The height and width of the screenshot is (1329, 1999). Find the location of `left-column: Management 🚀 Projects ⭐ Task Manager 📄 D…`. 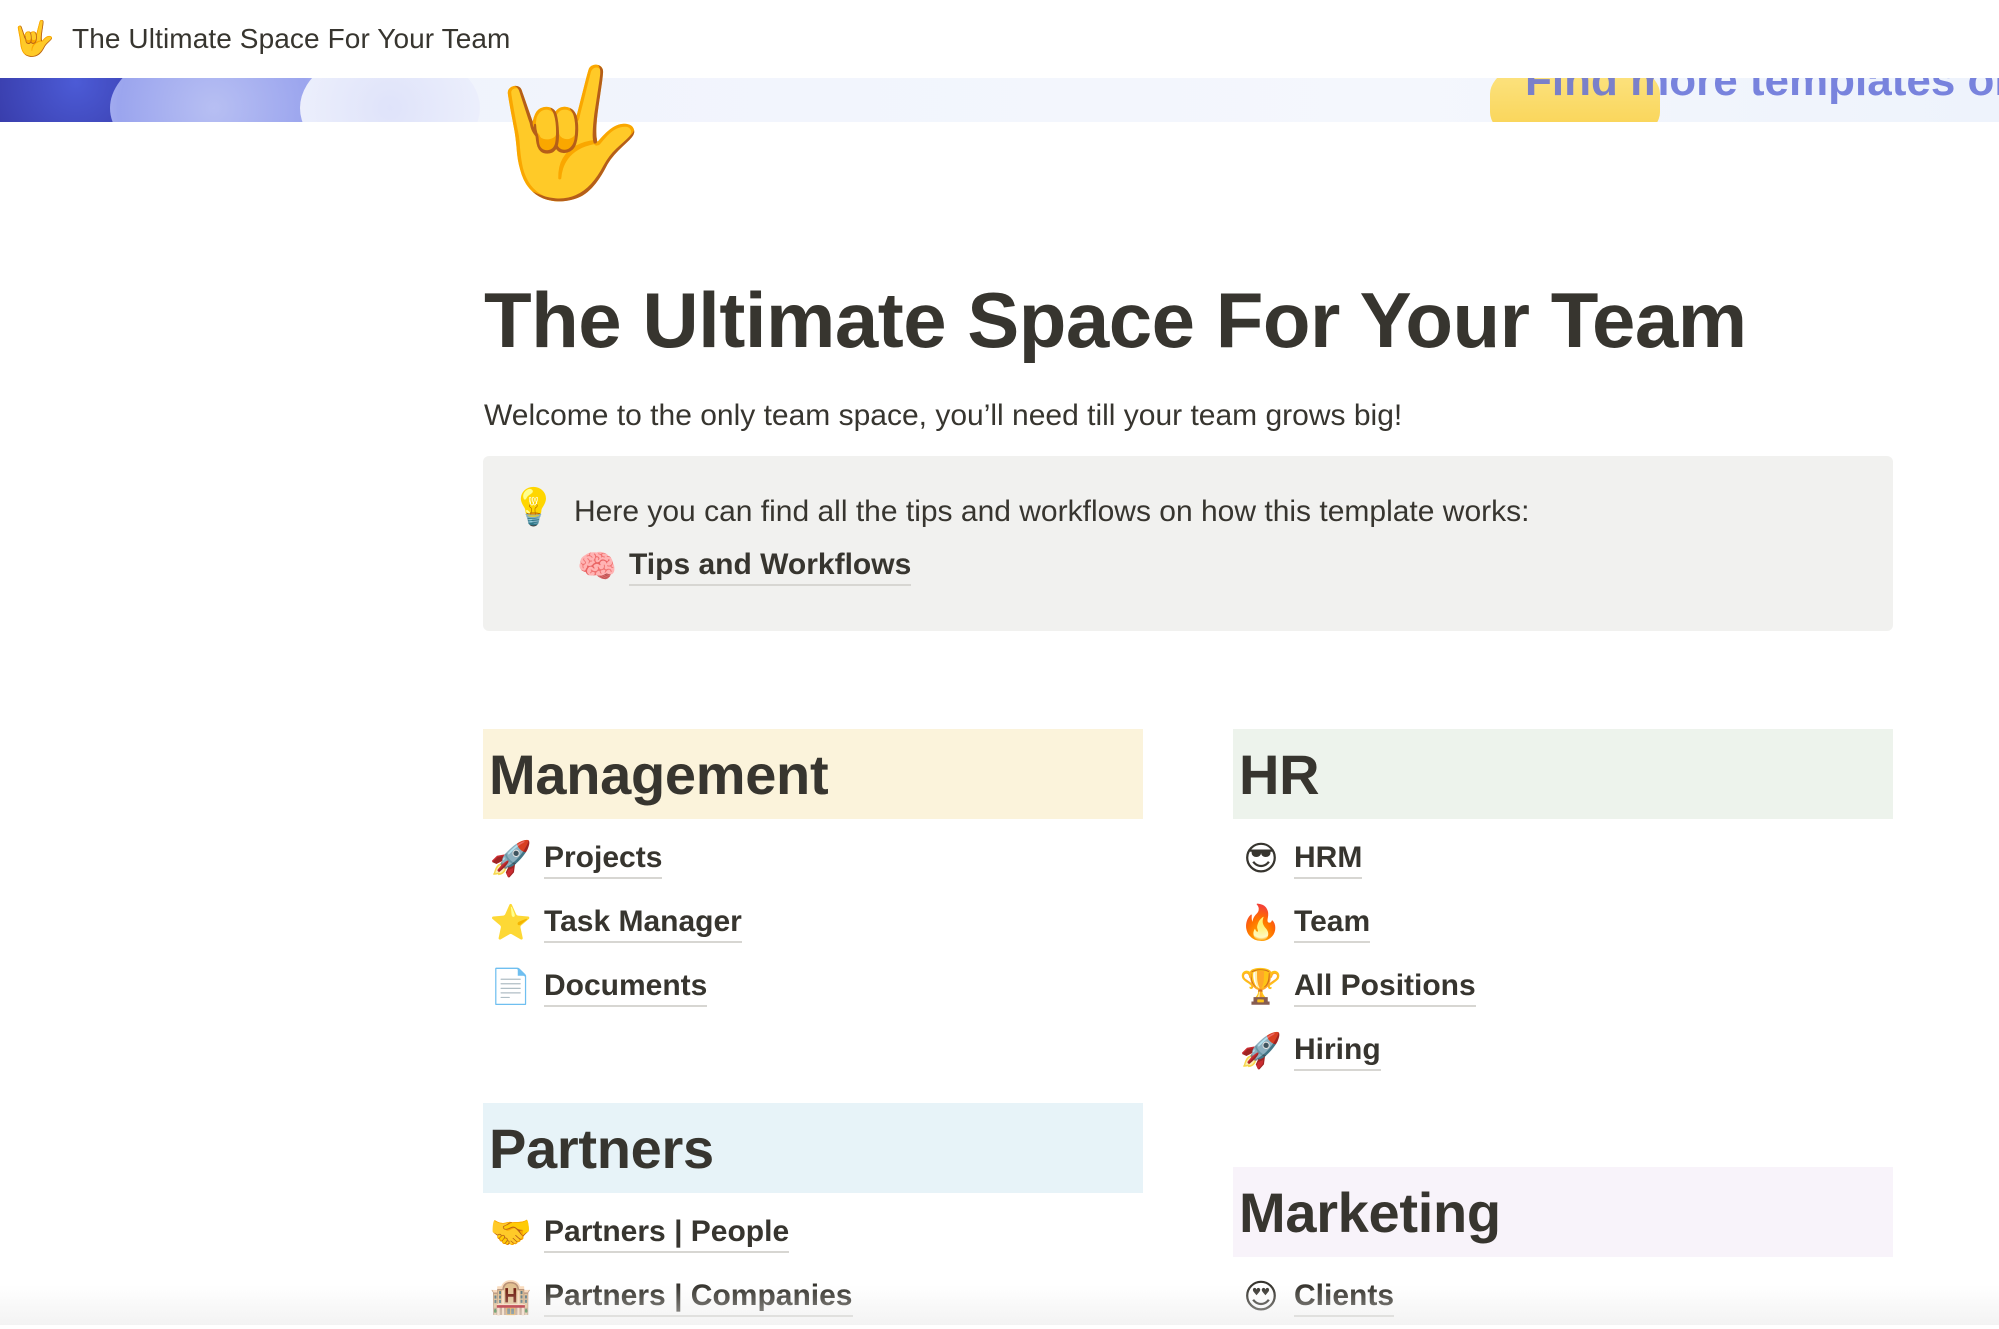

left-column: Management 🚀 Projects ⭐ Task Manager 📄 D… is located at coordinates (813, 1029).